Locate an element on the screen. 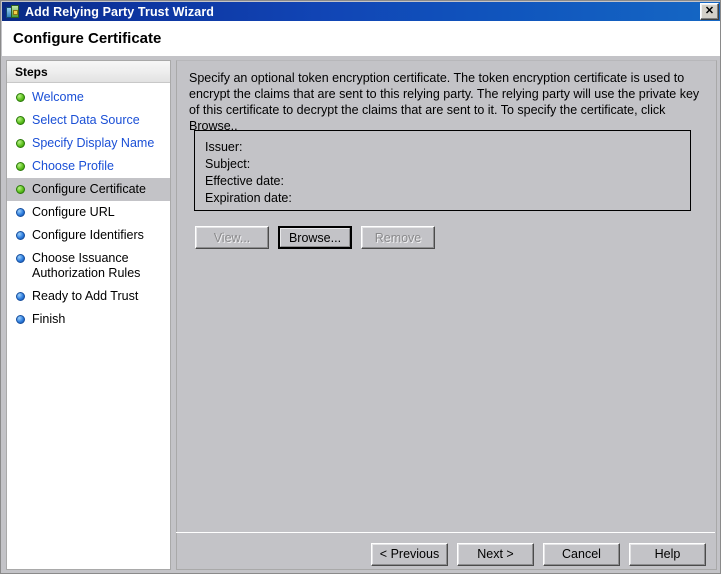 This screenshot has height=574, width=721. sidebar-item-label: Choose Profile is located at coordinates (73, 166).